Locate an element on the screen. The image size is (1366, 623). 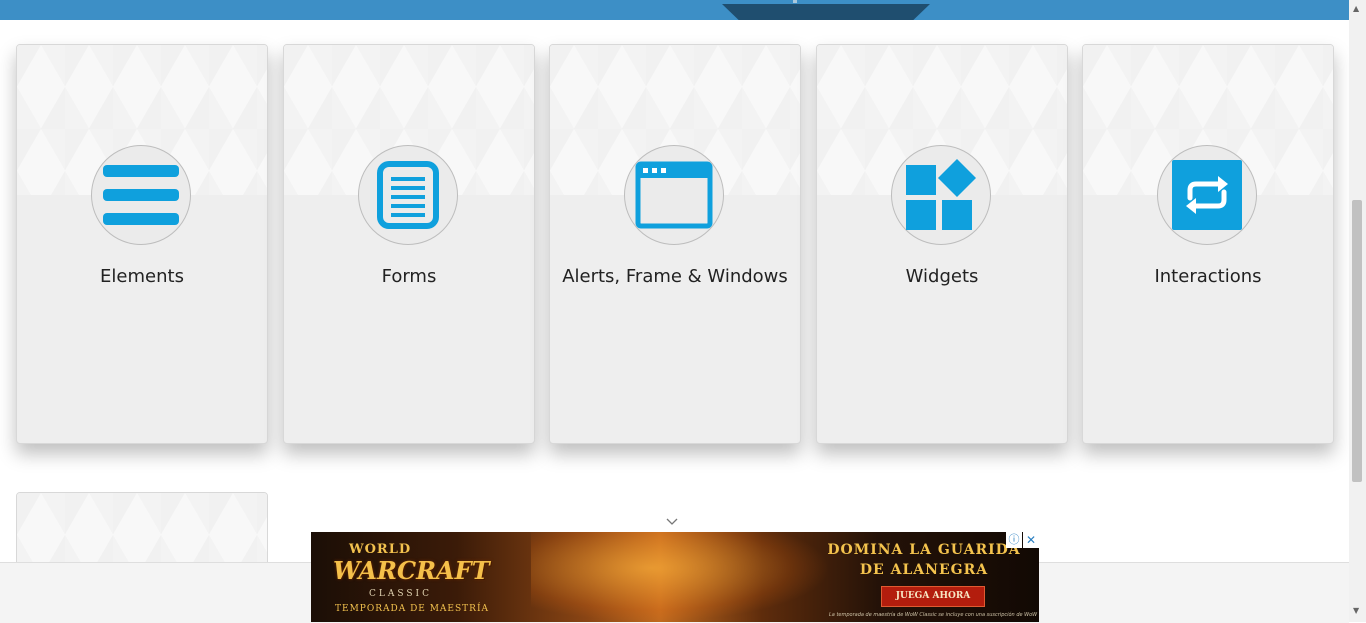
repeat-arrows-icon is located at coordinates (1207, 195).